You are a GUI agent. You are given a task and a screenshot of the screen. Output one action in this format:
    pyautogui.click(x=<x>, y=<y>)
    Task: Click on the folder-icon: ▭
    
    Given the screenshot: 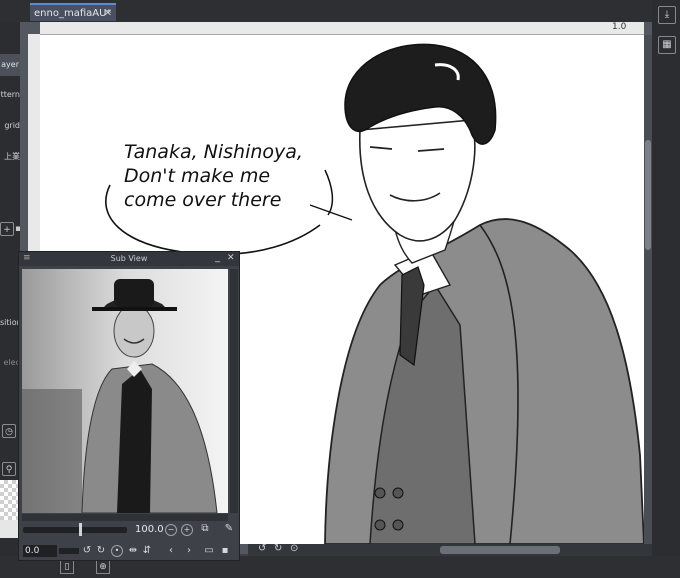 What is the action you would take?
    pyautogui.click(x=209, y=551)
    